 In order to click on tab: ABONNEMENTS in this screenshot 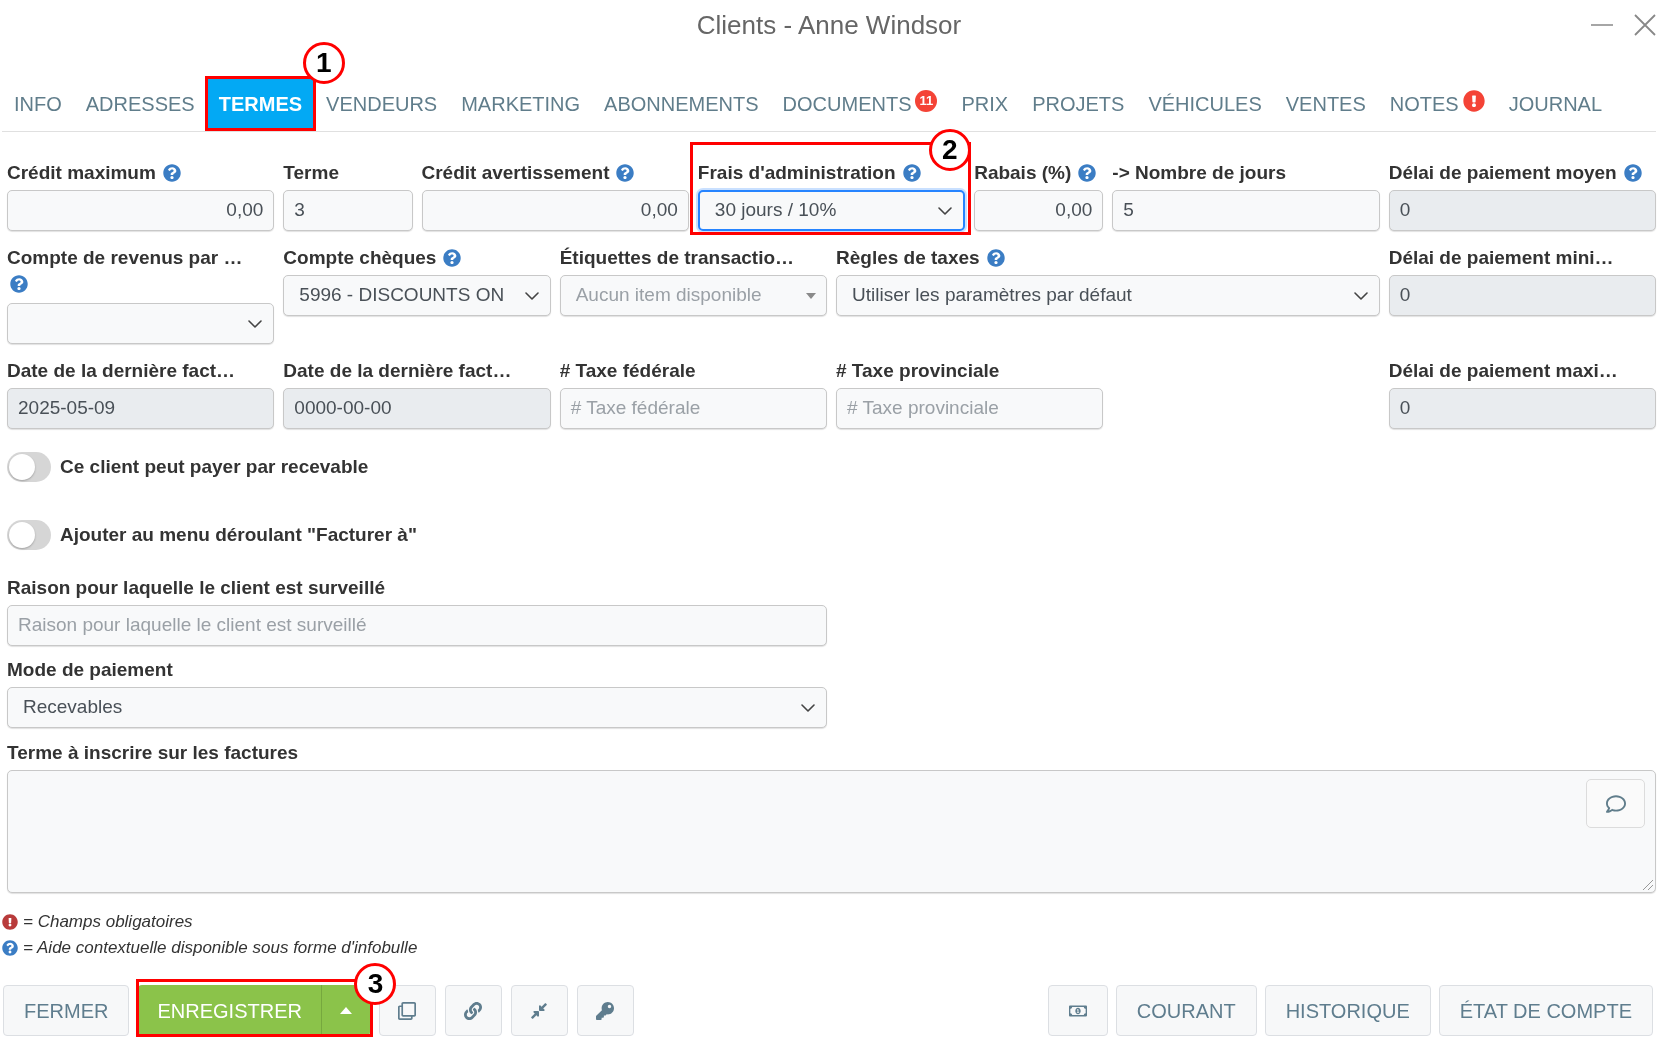, I will do `click(681, 103)`.